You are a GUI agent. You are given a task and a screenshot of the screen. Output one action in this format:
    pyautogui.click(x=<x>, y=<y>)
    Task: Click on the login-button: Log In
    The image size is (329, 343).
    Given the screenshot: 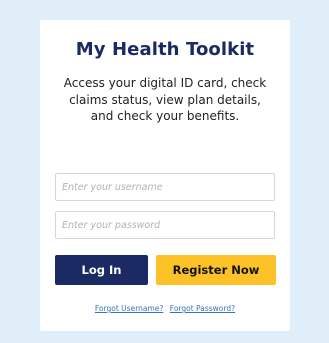 What is the action you would take?
    pyautogui.click(x=101, y=270)
    